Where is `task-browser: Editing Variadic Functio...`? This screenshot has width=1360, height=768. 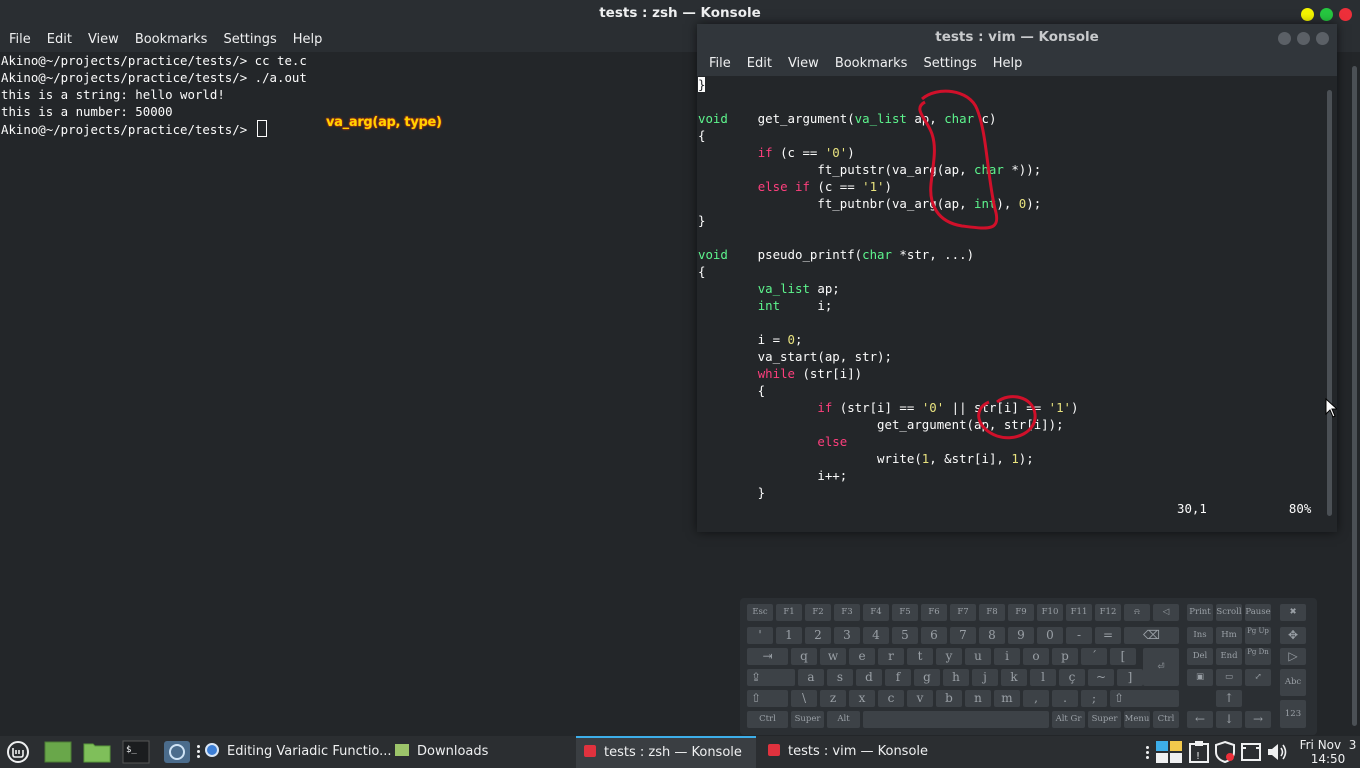 task-browser: Editing Variadic Functio... is located at coordinates (298, 752).